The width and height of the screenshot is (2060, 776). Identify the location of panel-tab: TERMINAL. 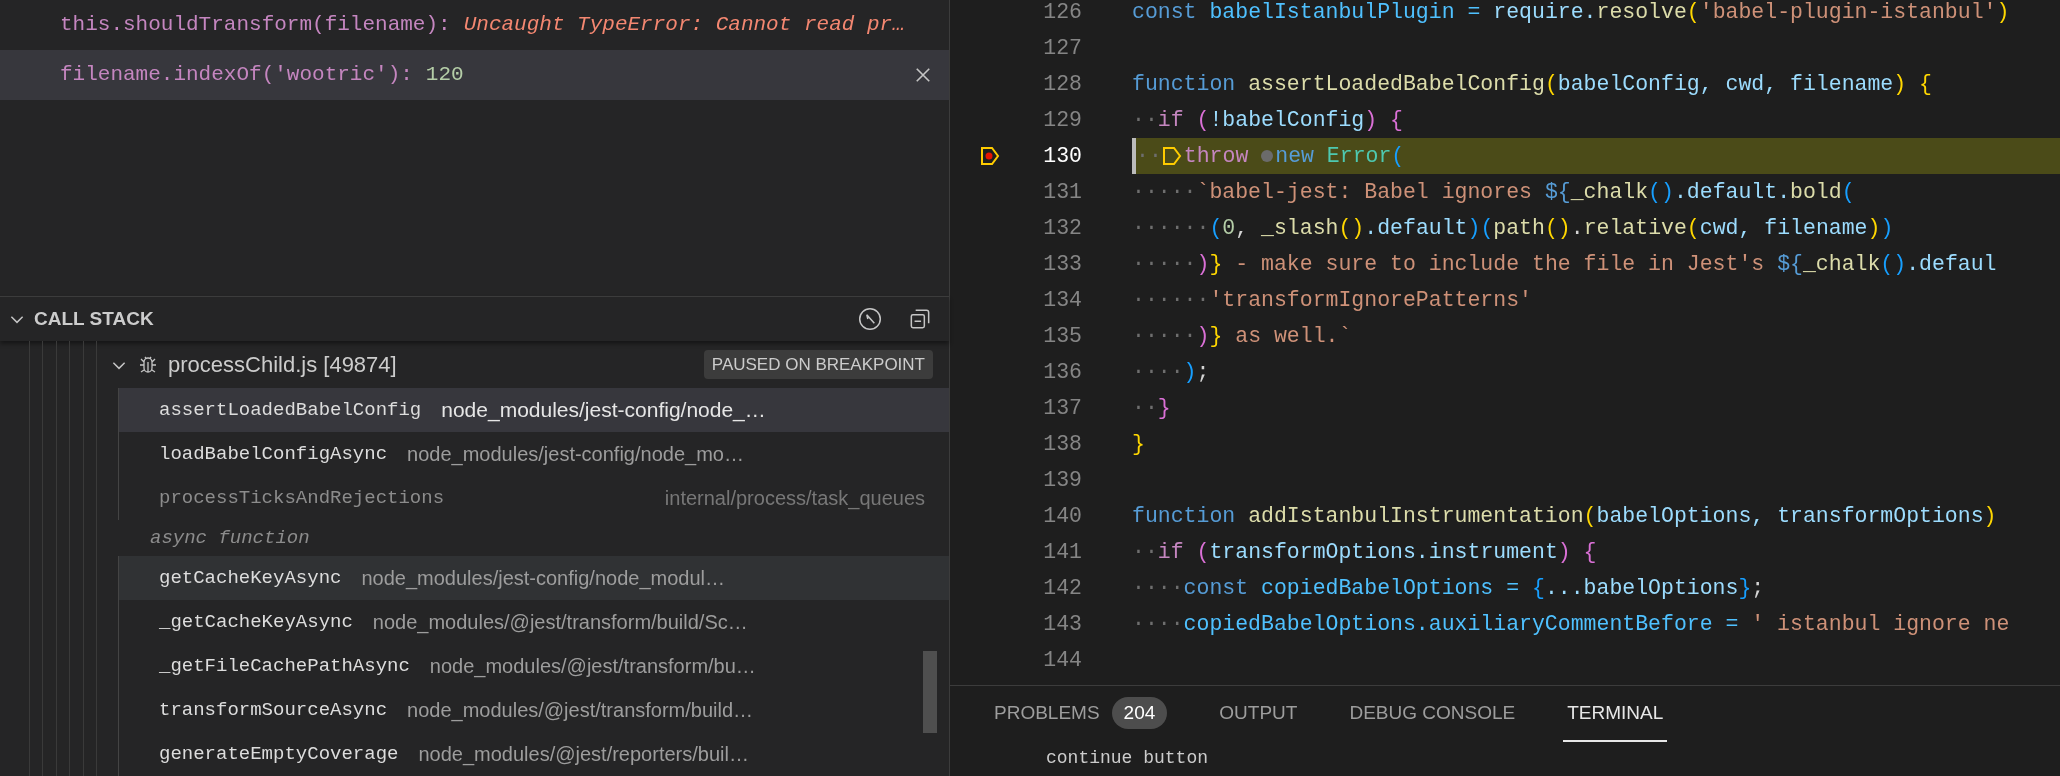
(1615, 714).